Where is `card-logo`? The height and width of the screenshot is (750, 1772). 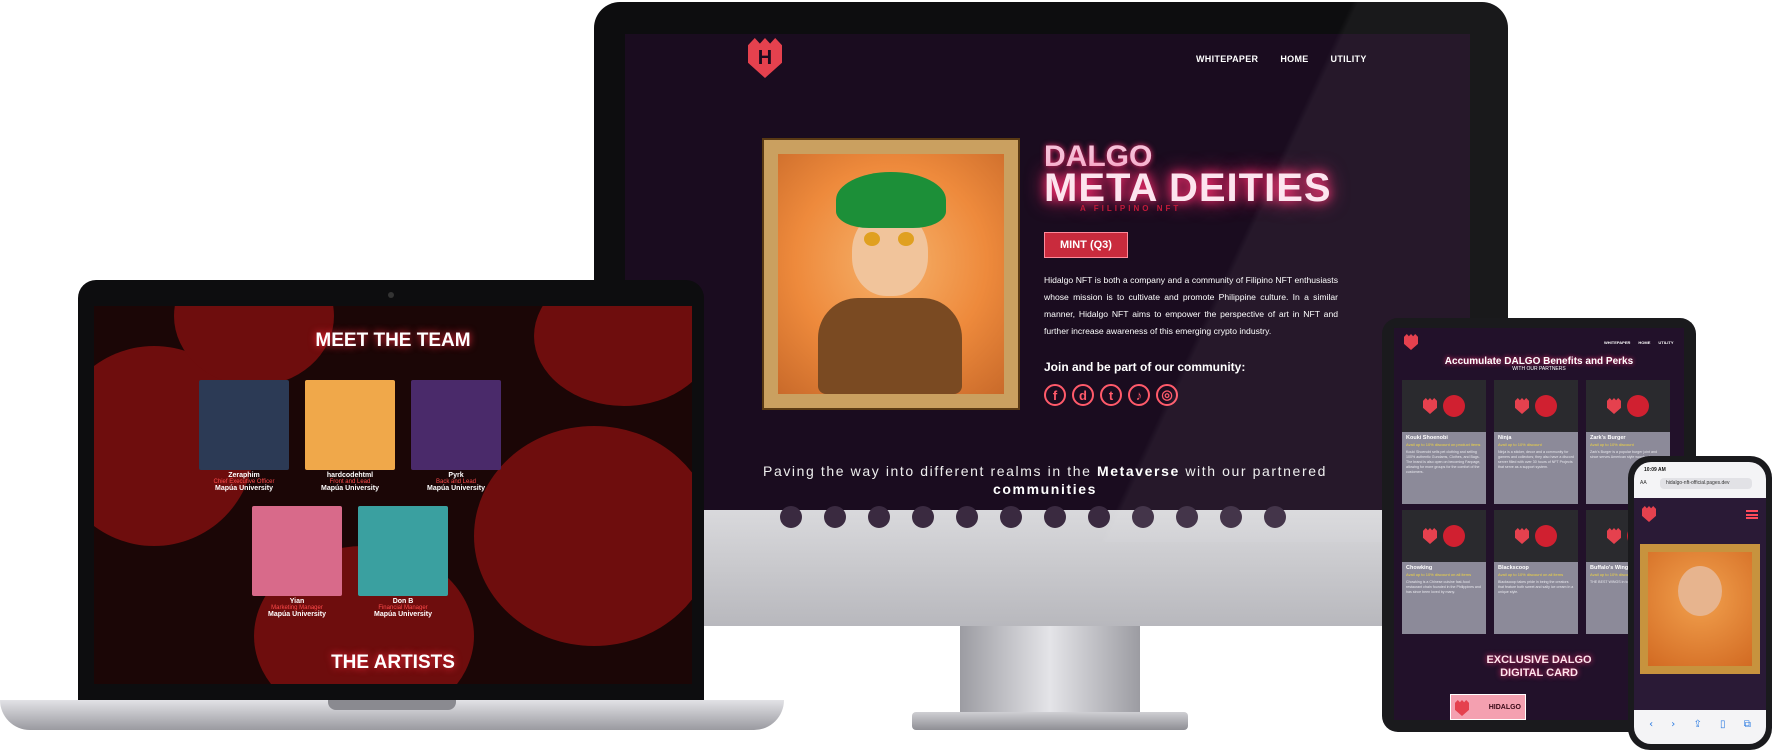 card-logo is located at coordinates (1462, 708).